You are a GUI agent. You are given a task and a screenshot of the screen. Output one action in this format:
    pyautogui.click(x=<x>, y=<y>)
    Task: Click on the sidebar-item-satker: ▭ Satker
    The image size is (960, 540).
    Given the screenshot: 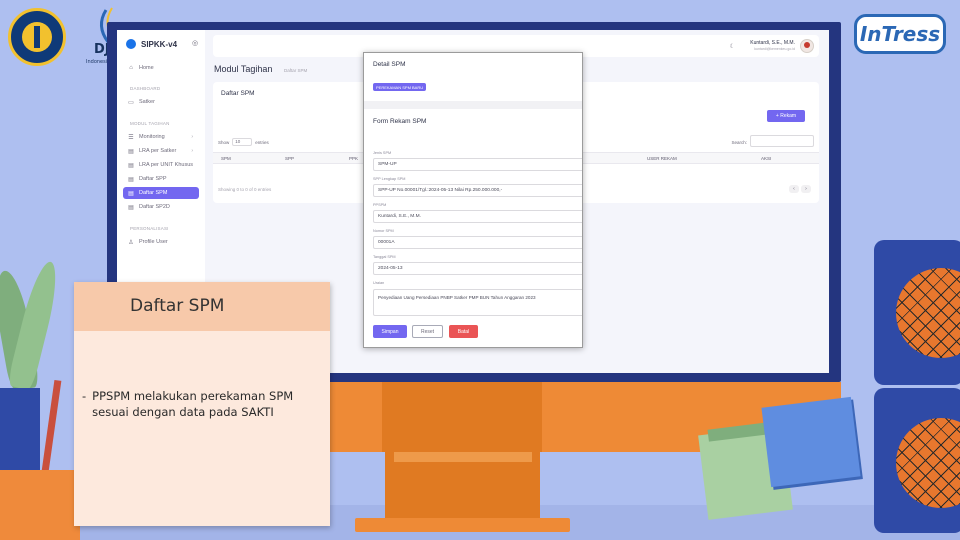 What is the action you would take?
    pyautogui.click(x=161, y=102)
    